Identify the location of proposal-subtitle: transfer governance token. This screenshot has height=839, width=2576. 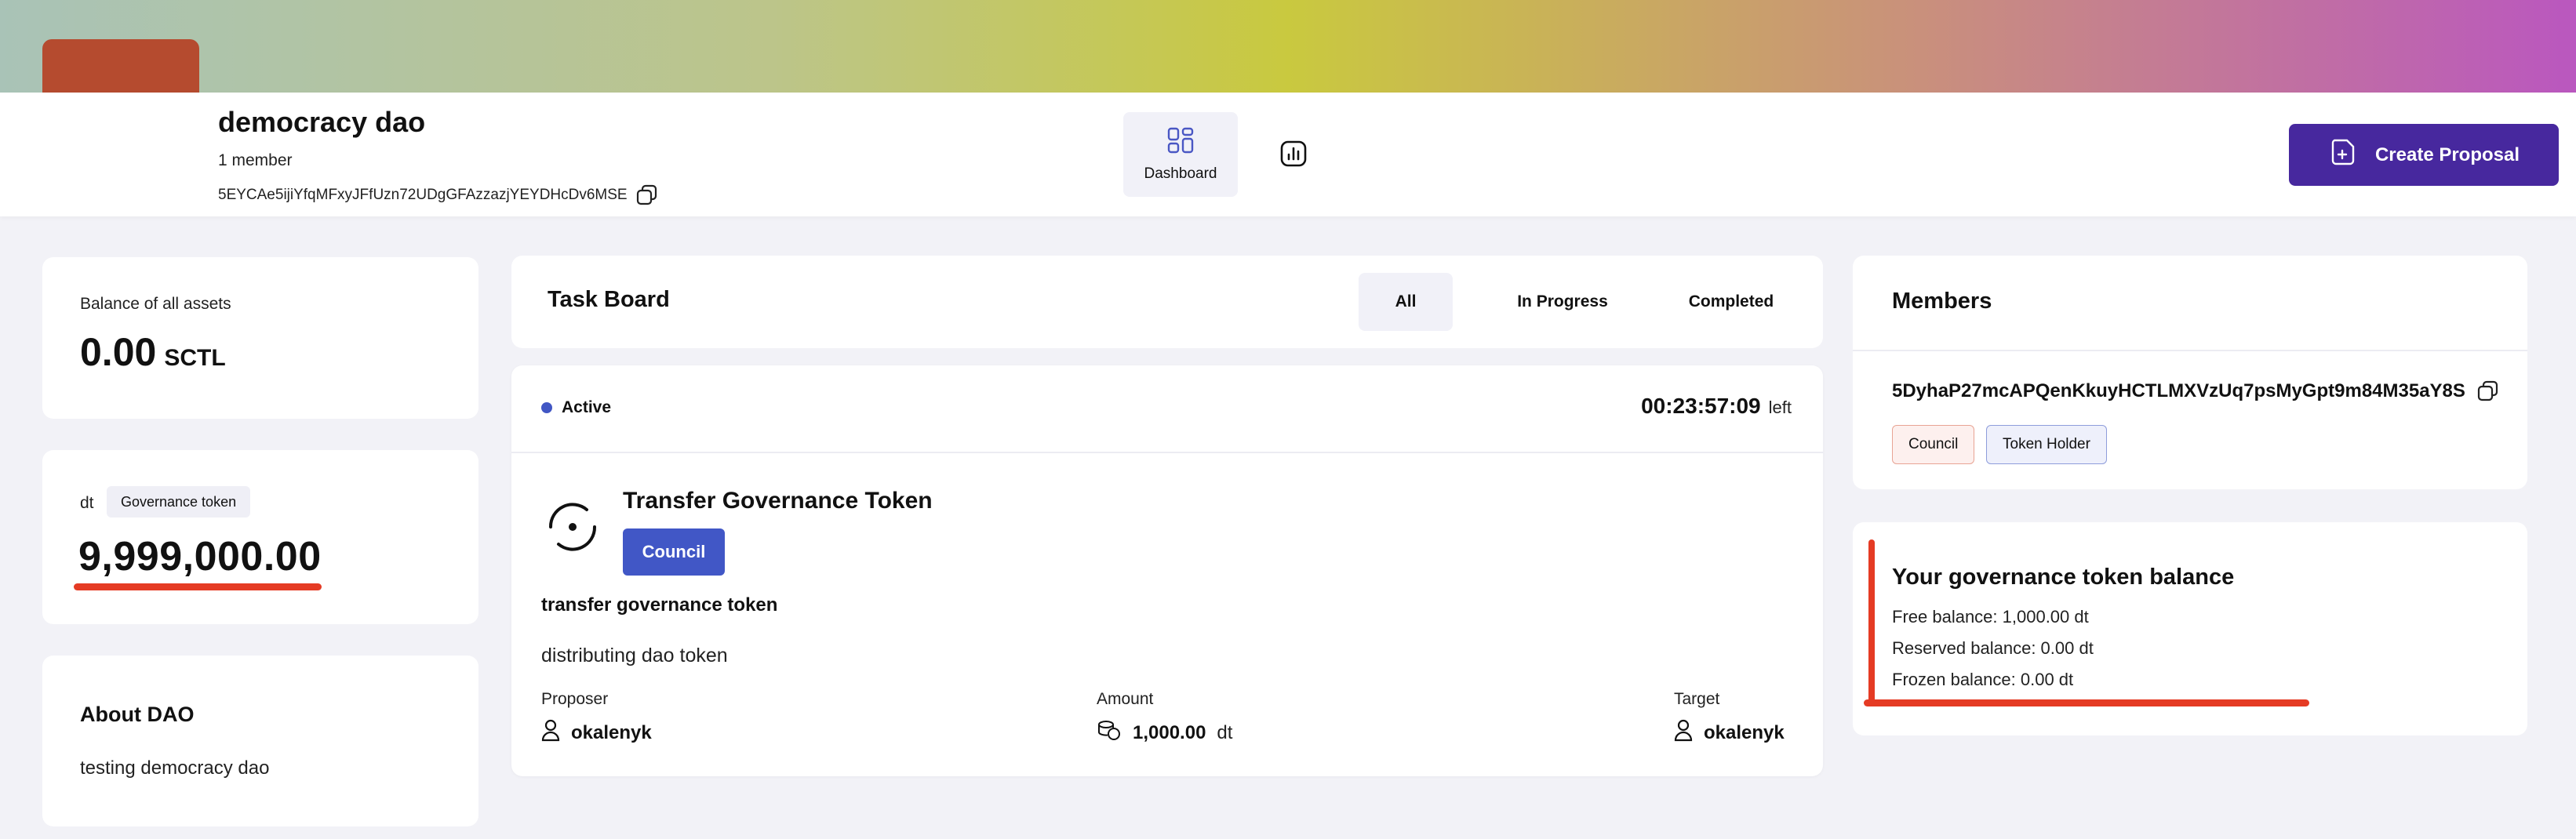
(659, 605).